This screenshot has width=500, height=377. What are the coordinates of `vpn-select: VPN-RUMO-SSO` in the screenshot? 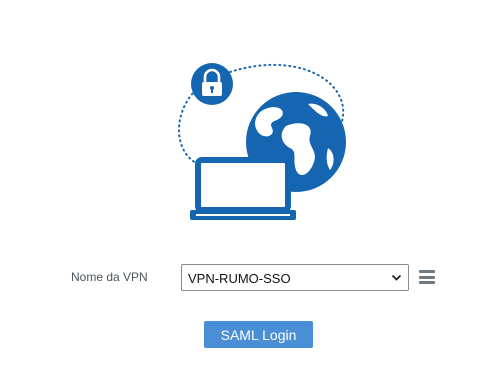 It's located at (295, 277).